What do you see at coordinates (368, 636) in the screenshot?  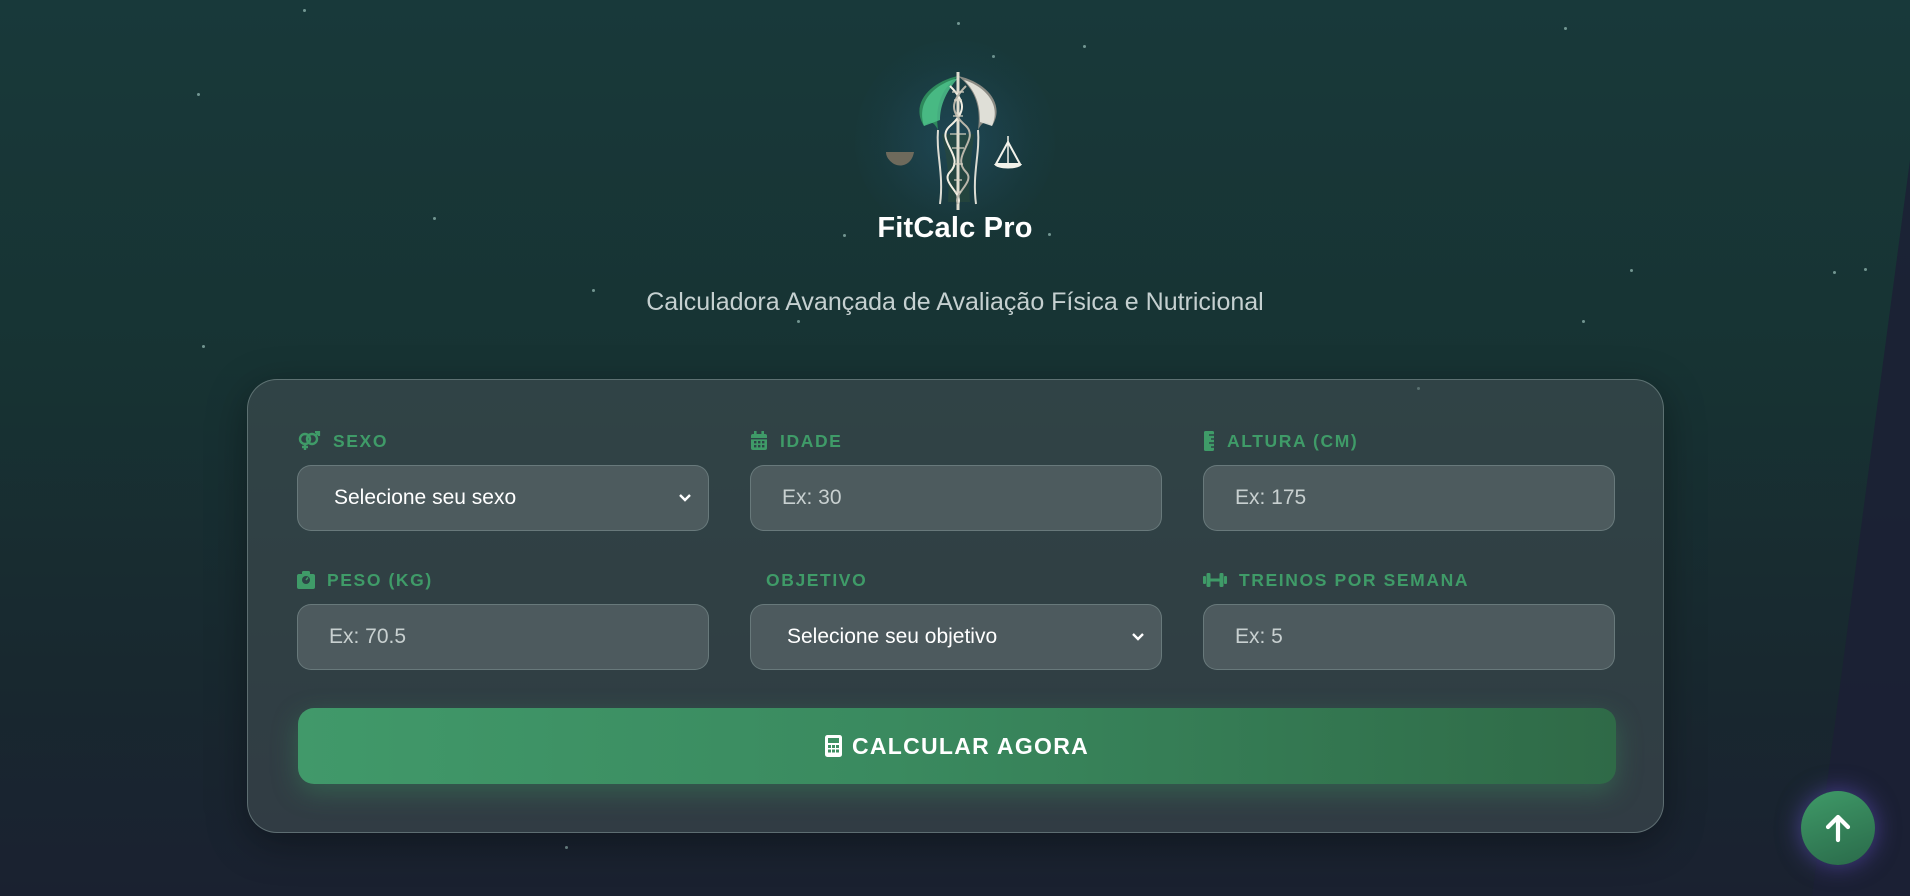 I see `peso-input-placeholder: Ex: 70.5` at bounding box center [368, 636].